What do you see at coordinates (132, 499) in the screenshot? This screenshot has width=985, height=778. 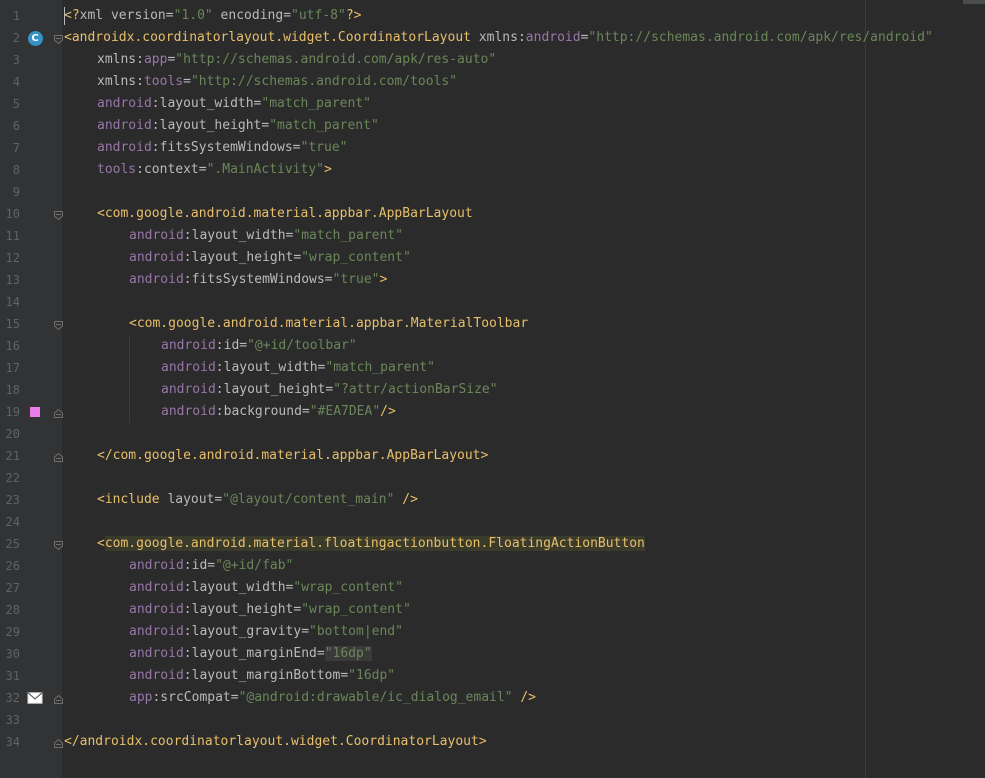 I see `code-token: <include` at bounding box center [132, 499].